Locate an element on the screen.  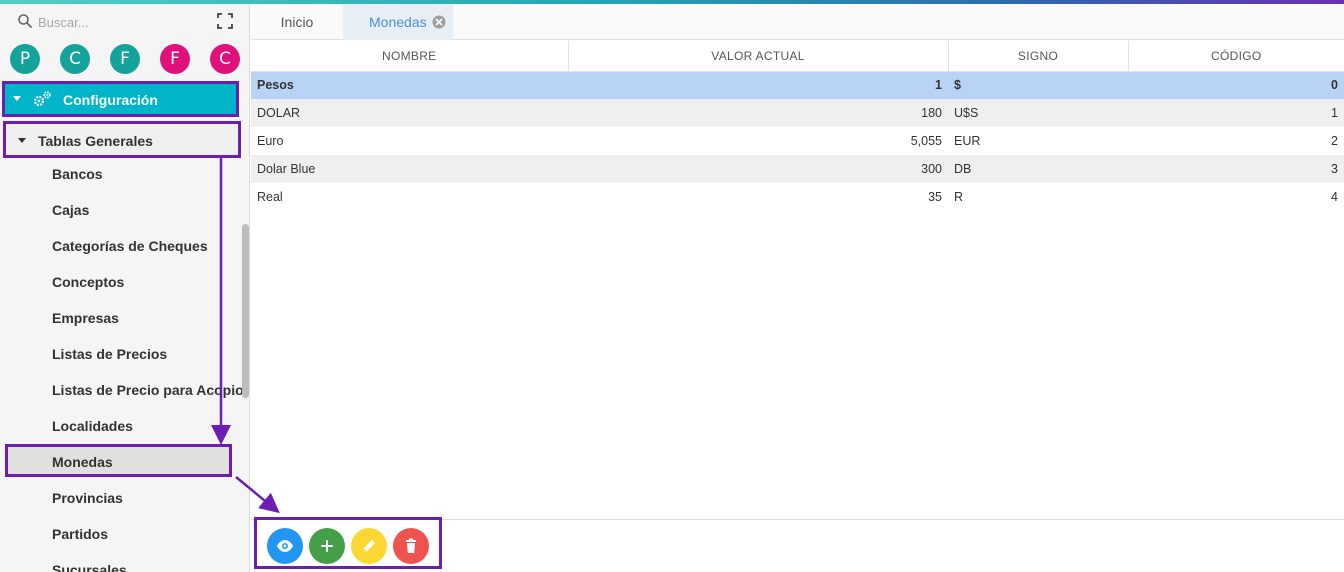
table-row: Pesos 1 $ 0 is located at coordinates (797, 85).